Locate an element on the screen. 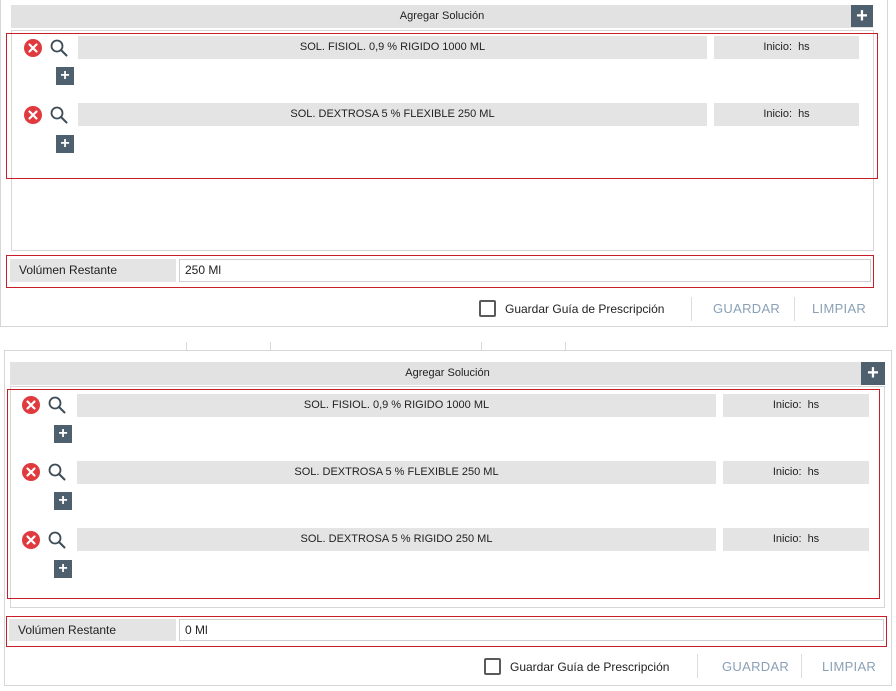 The image size is (896, 691). volume-remaining-value: 250 Ml is located at coordinates (525, 270).